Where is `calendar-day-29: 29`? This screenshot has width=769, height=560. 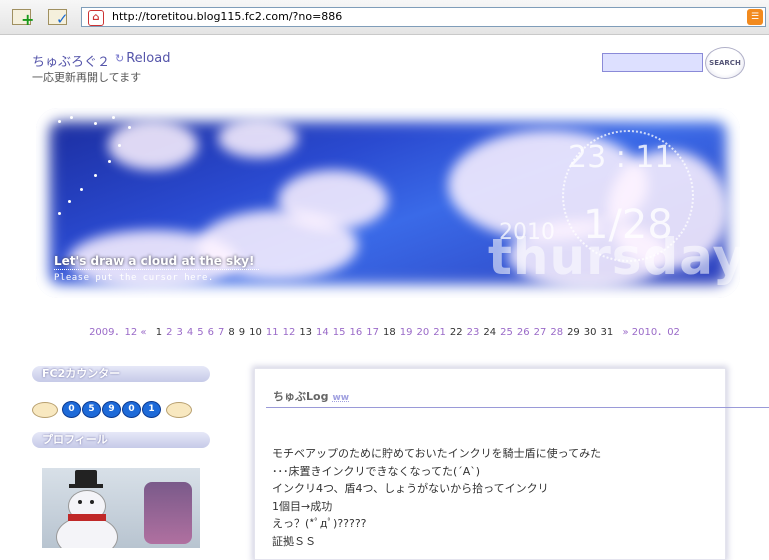
calendar-day-29: 29 is located at coordinates (573, 332).